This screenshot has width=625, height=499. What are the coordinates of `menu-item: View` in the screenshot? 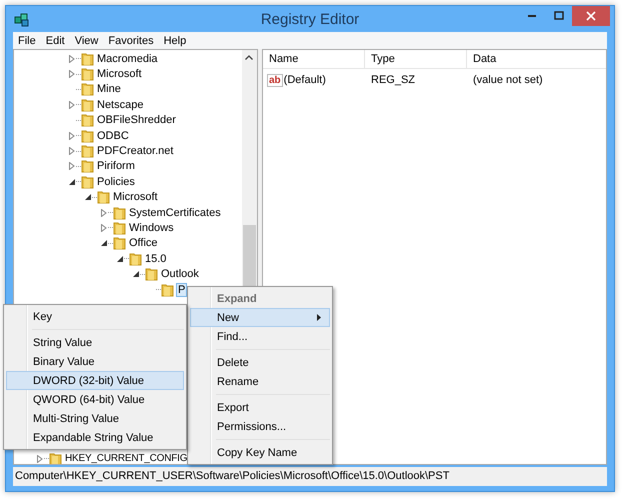 It's located at (87, 40).